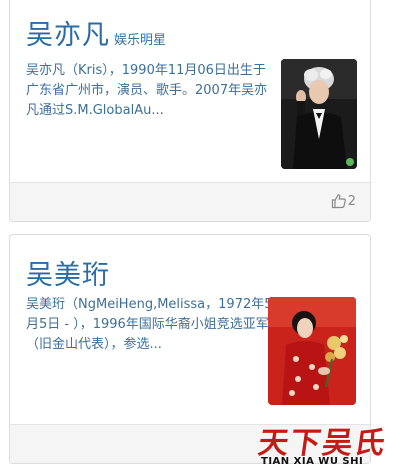 The height and width of the screenshot is (471, 400). I want to click on like-count: 2, so click(351, 201).